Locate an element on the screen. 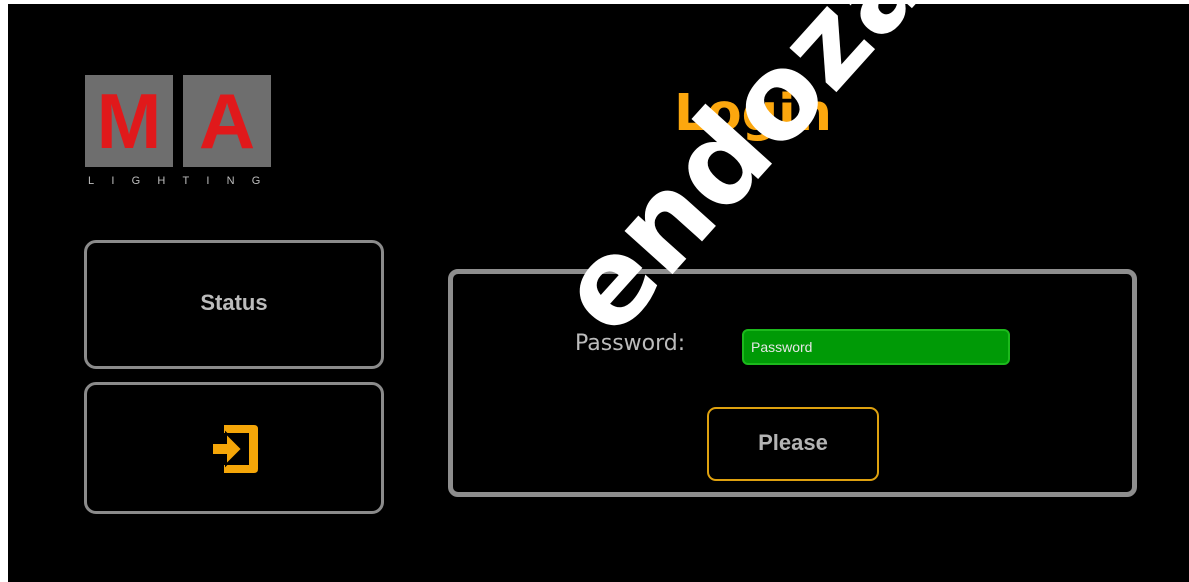  status-button-label: Status is located at coordinates (234, 302).